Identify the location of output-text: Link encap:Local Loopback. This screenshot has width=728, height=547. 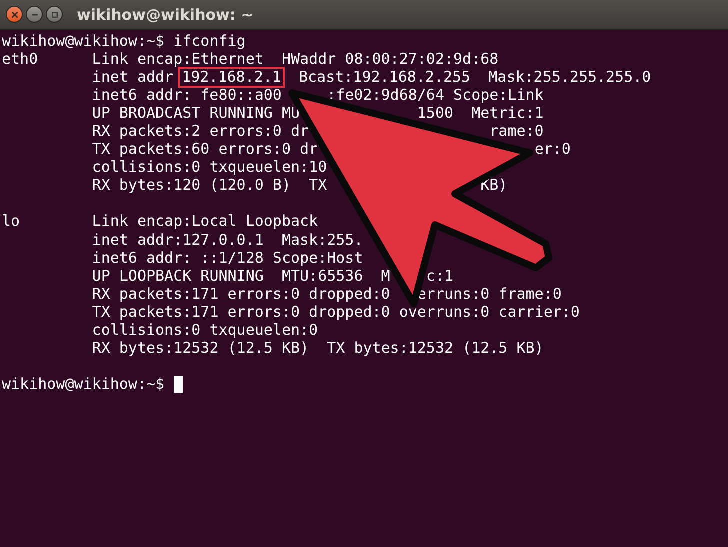
(205, 222).